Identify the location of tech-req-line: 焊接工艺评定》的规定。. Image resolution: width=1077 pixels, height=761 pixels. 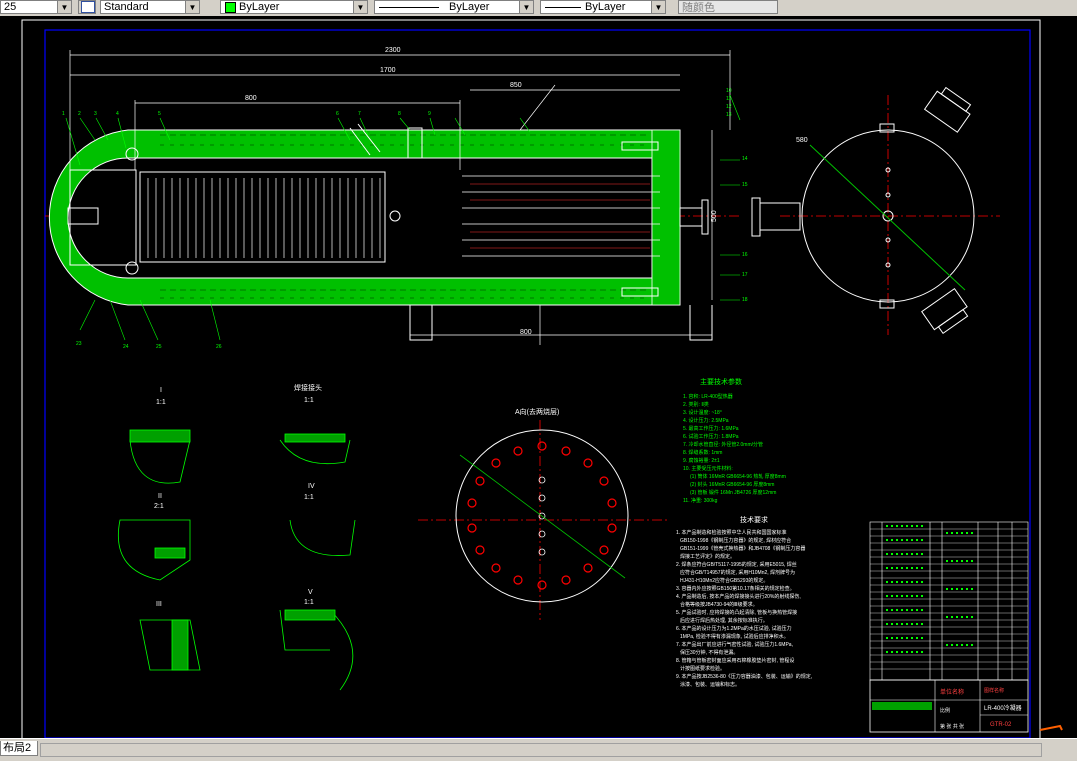
(707, 556).